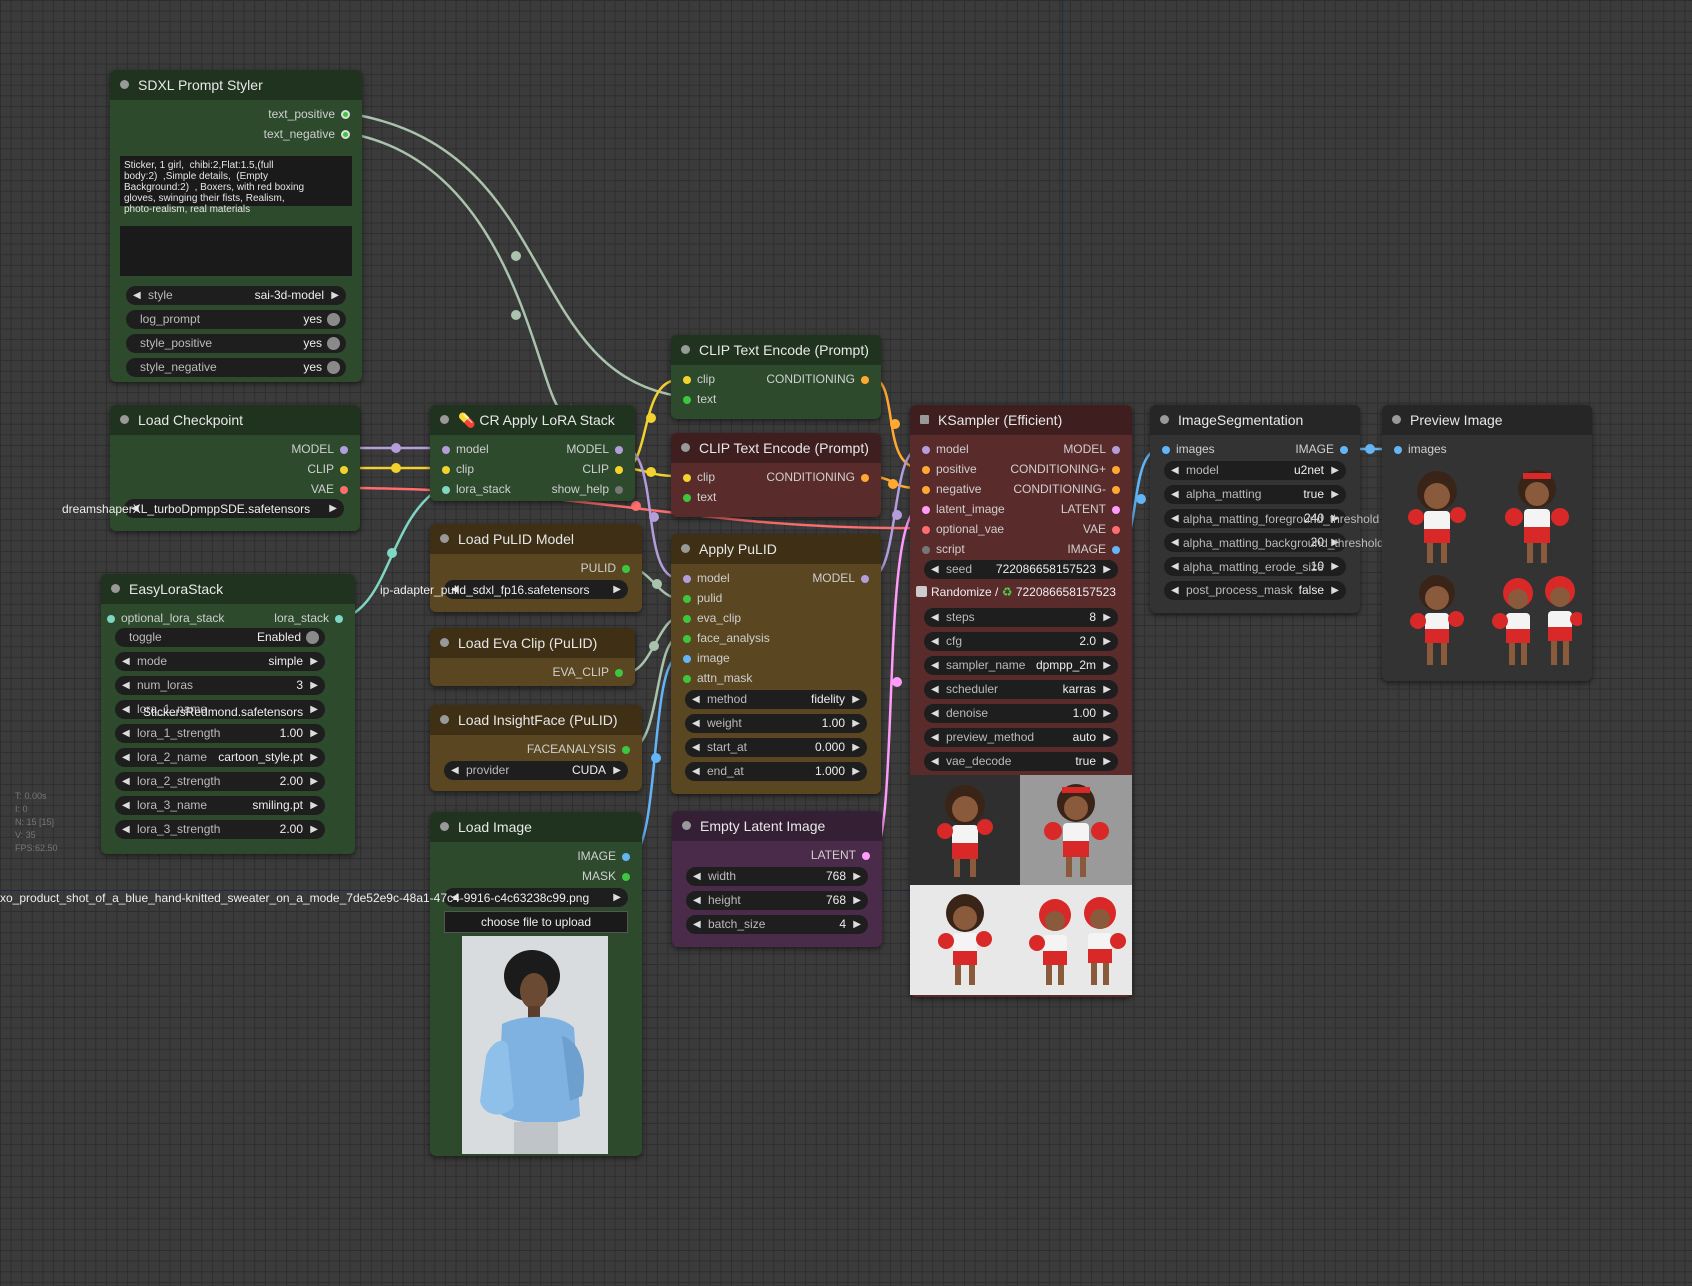 The width and height of the screenshot is (1692, 1286). Describe the element at coordinates (776, 723) in the screenshot. I see `weight-widget: ◀ weight 1.00 ▶` at that location.